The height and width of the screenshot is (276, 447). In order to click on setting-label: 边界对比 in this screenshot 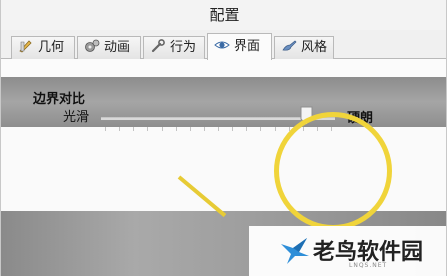, I will do `click(59, 99)`.